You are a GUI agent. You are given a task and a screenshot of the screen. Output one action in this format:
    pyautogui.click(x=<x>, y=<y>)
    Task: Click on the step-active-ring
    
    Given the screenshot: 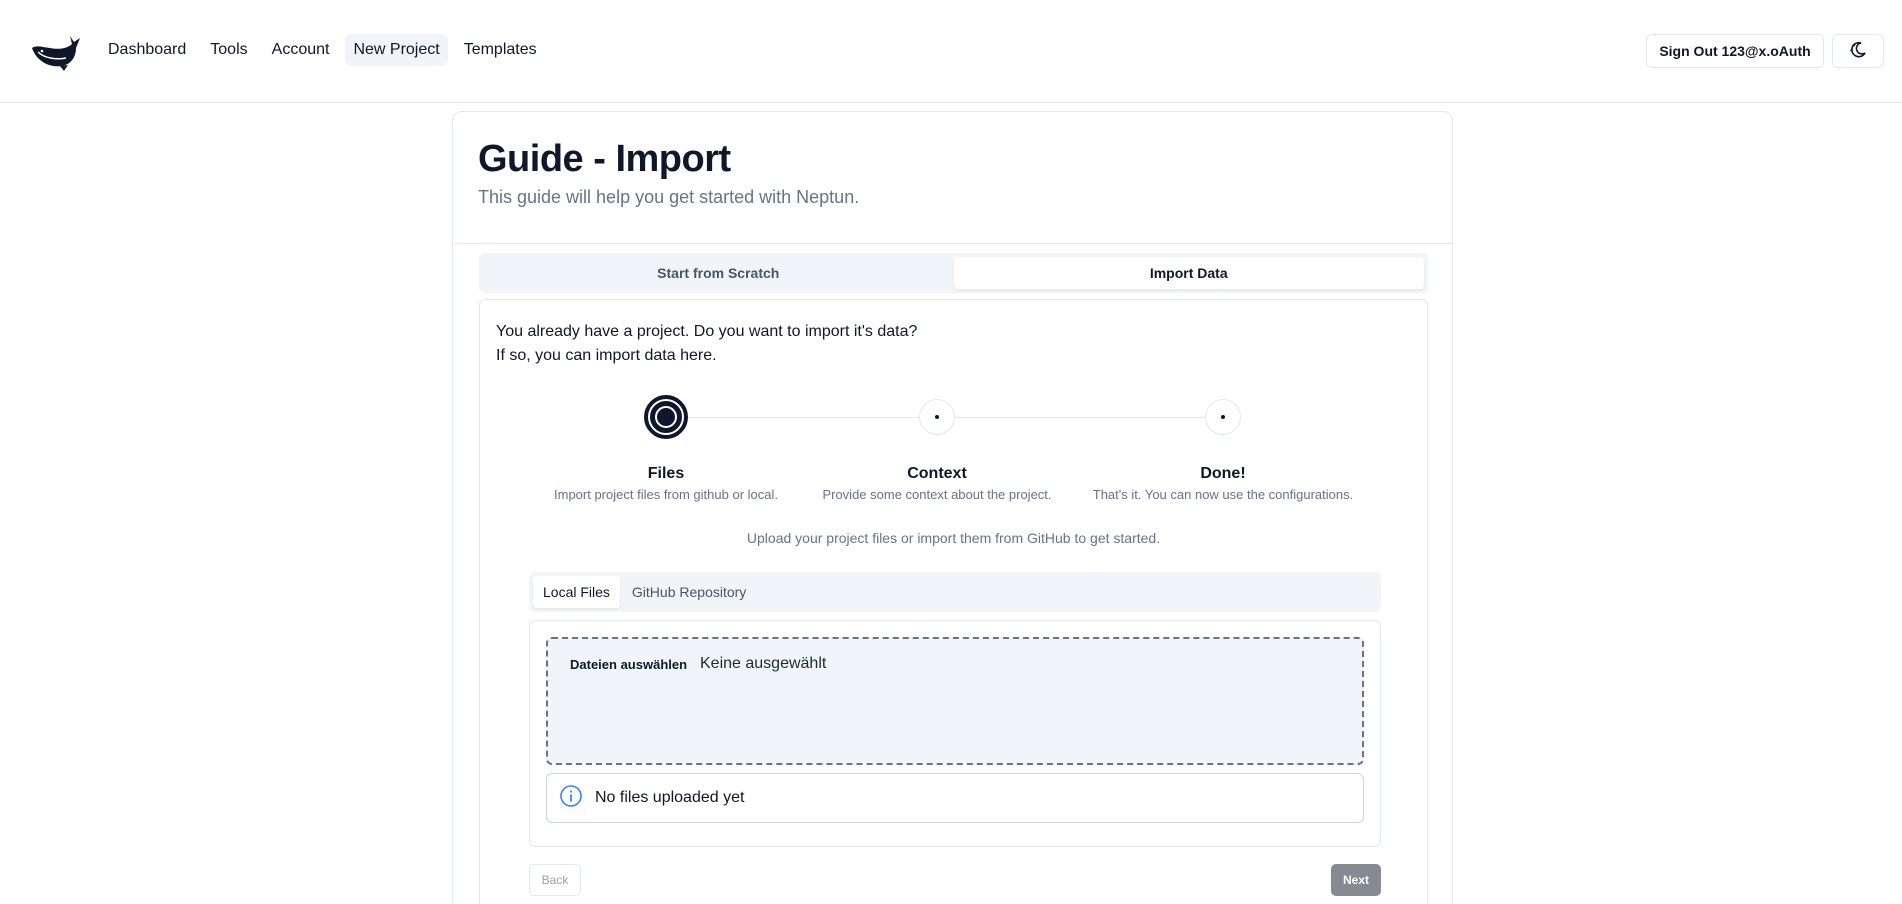 What is the action you would take?
    pyautogui.click(x=666, y=417)
    